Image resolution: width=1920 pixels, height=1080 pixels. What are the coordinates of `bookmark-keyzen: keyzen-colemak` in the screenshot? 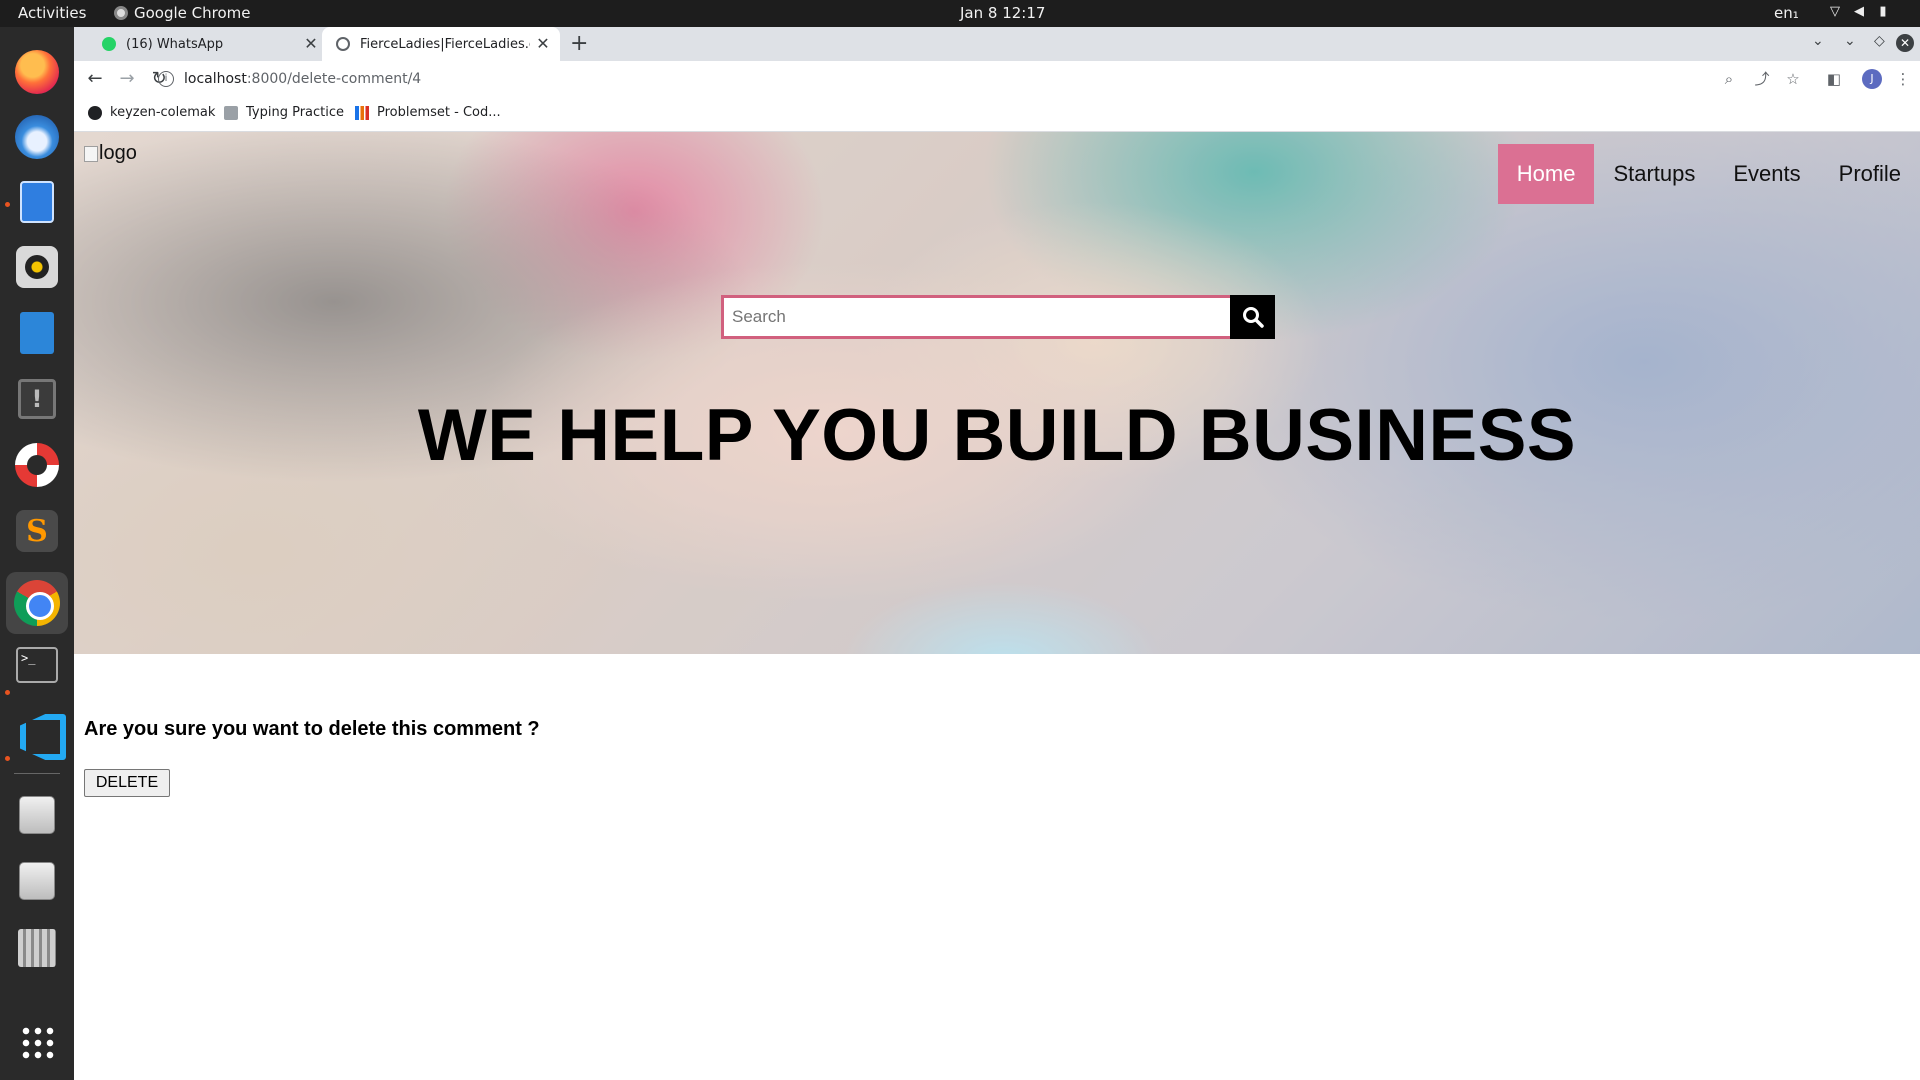 It's located at (151, 112).